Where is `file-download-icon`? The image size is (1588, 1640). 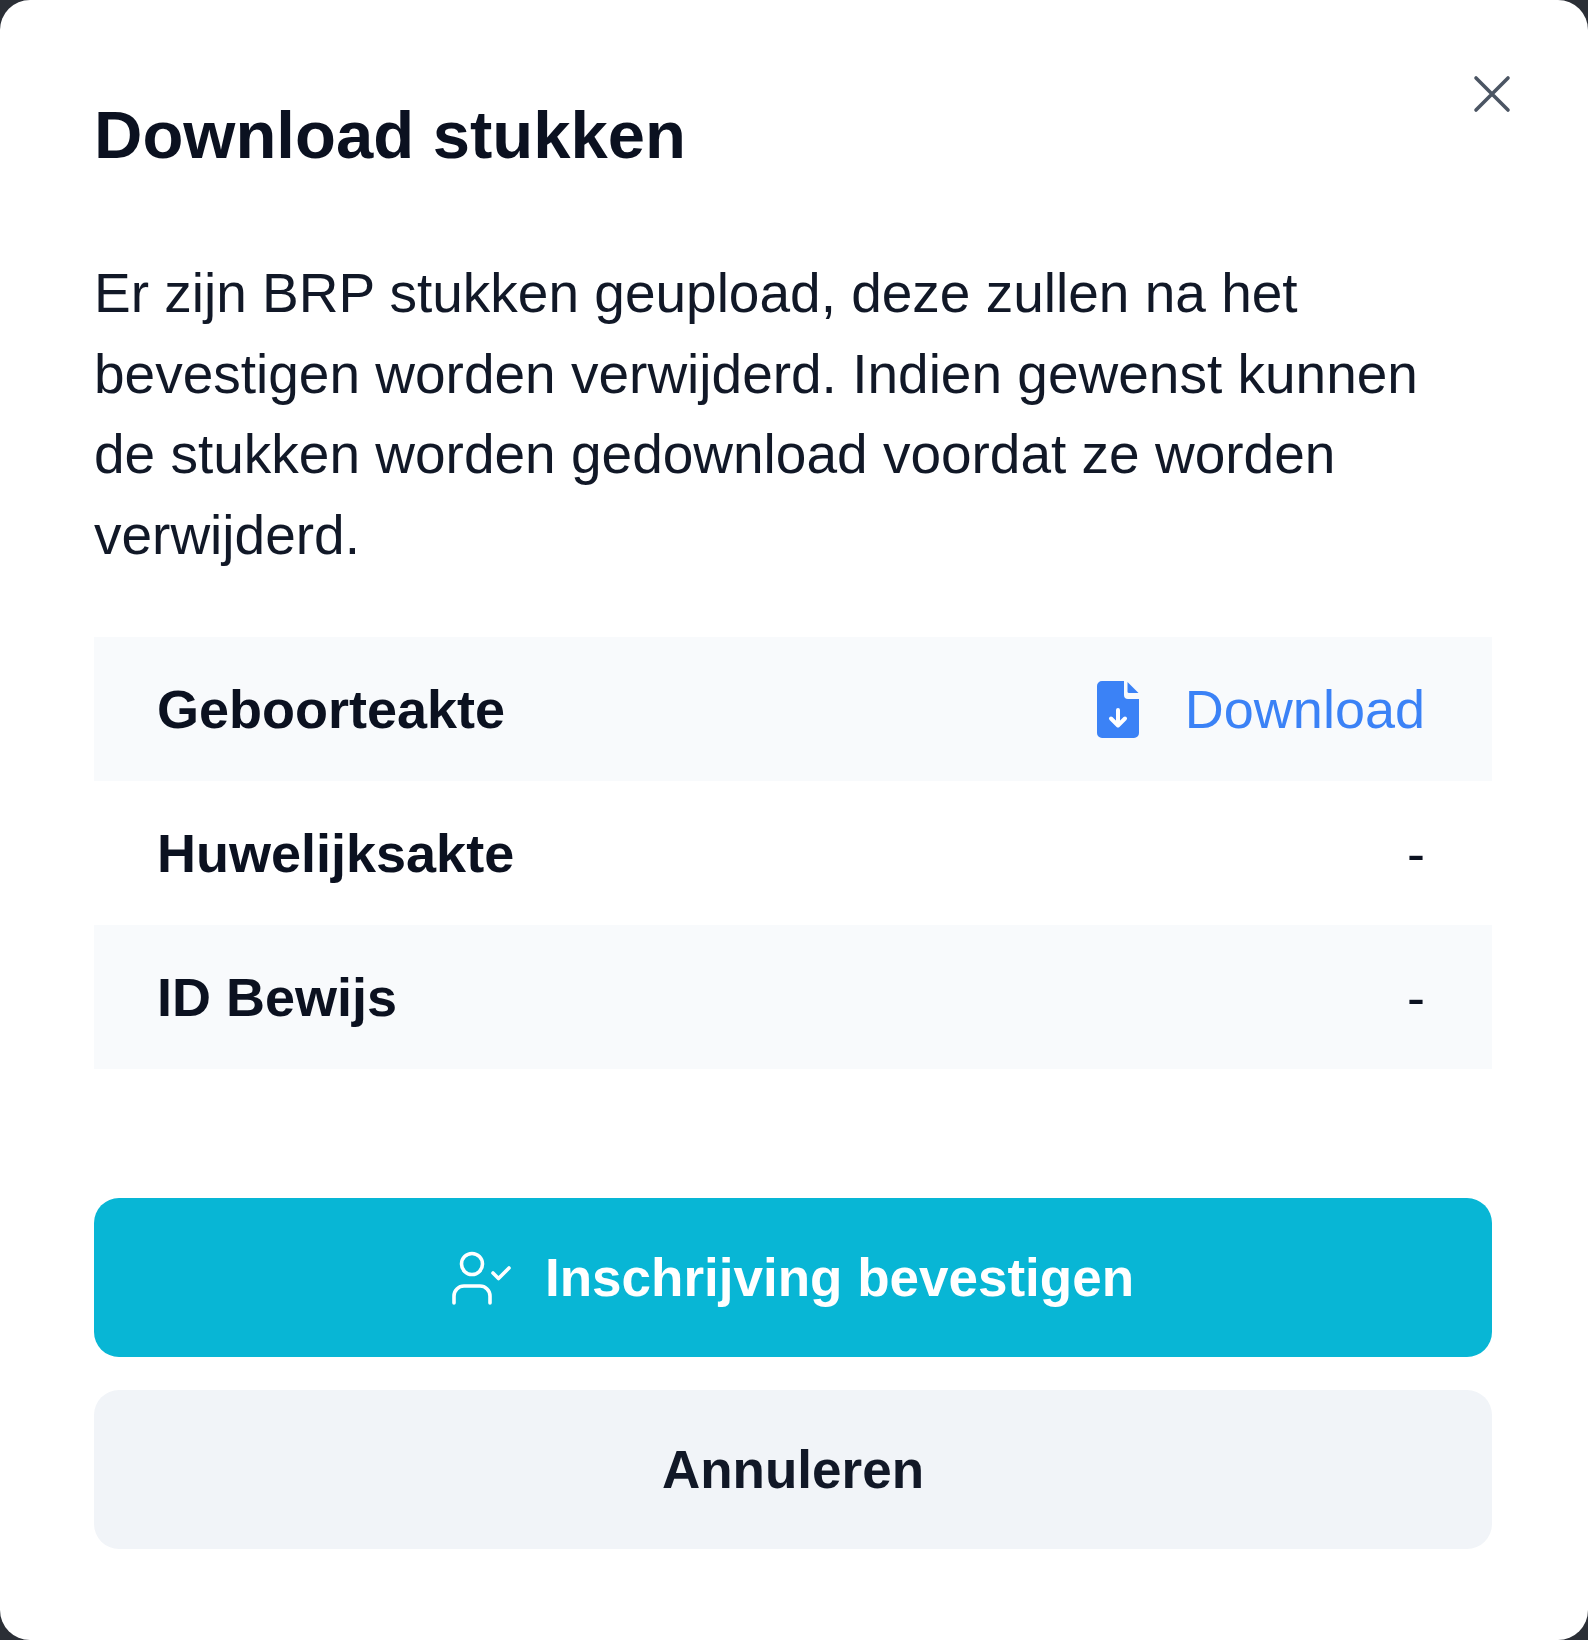
file-download-icon is located at coordinates (1117, 709).